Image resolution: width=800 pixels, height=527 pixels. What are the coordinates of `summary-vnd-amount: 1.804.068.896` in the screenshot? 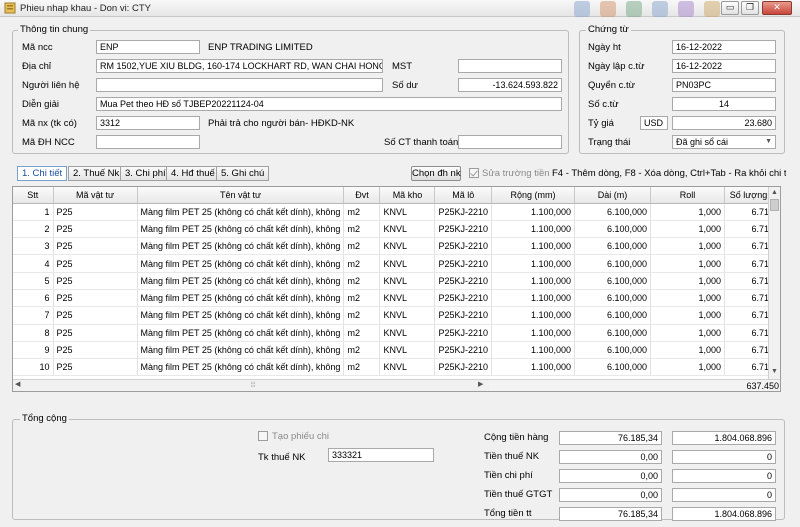 It's located at (724, 438).